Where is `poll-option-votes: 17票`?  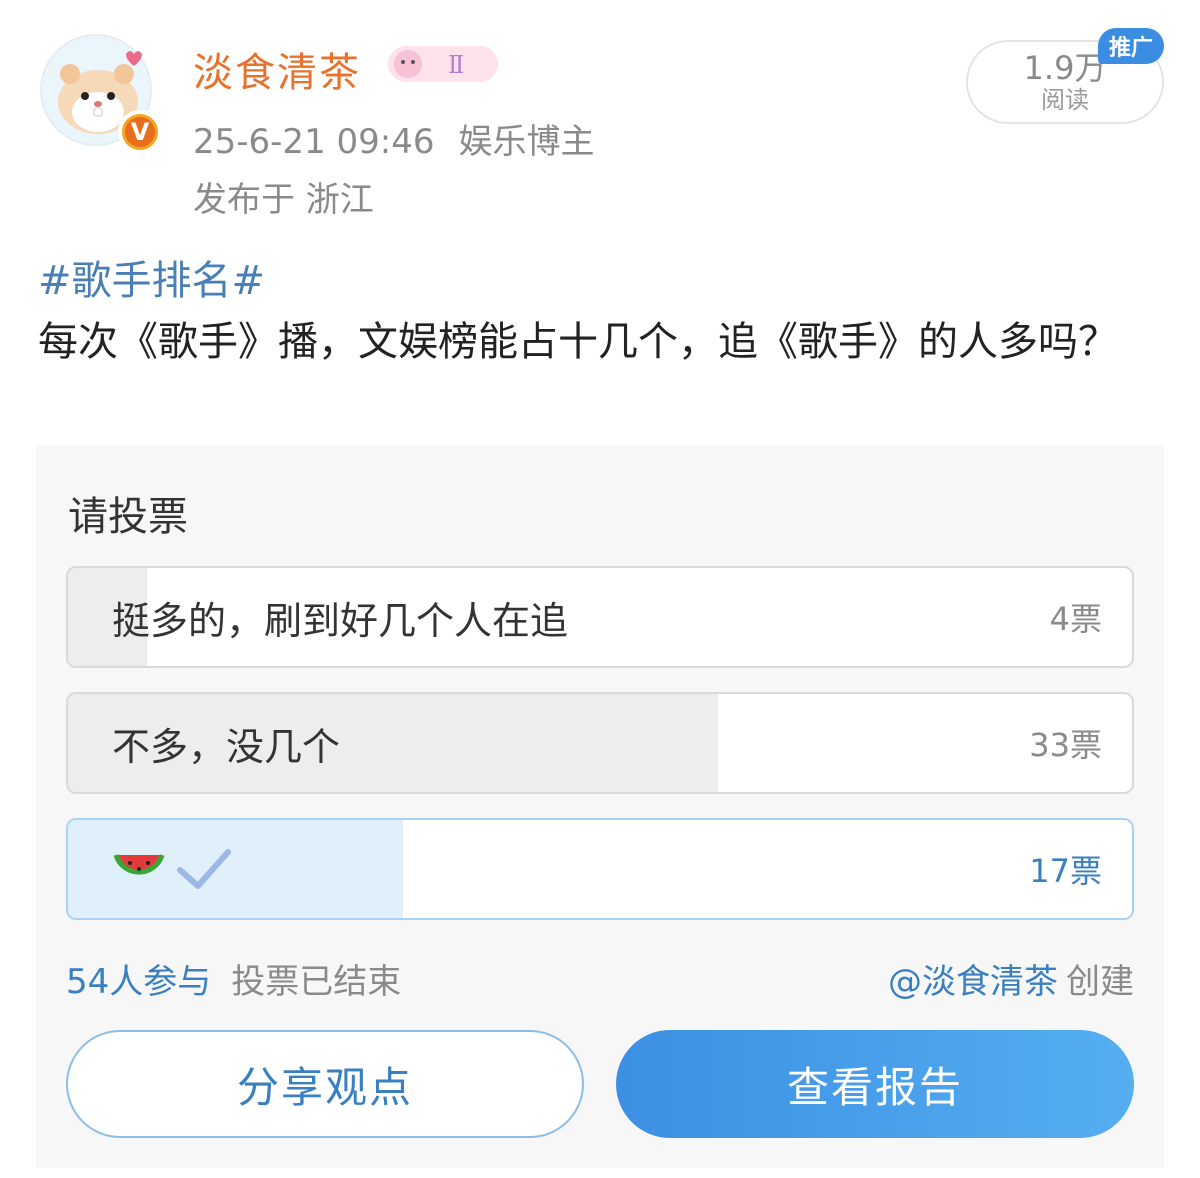 poll-option-votes: 17票 is located at coordinates (1065, 871).